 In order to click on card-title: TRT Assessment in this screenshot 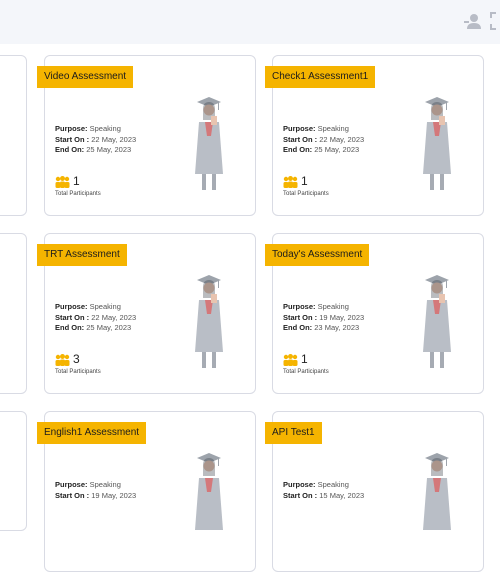, I will do `click(82, 255)`.